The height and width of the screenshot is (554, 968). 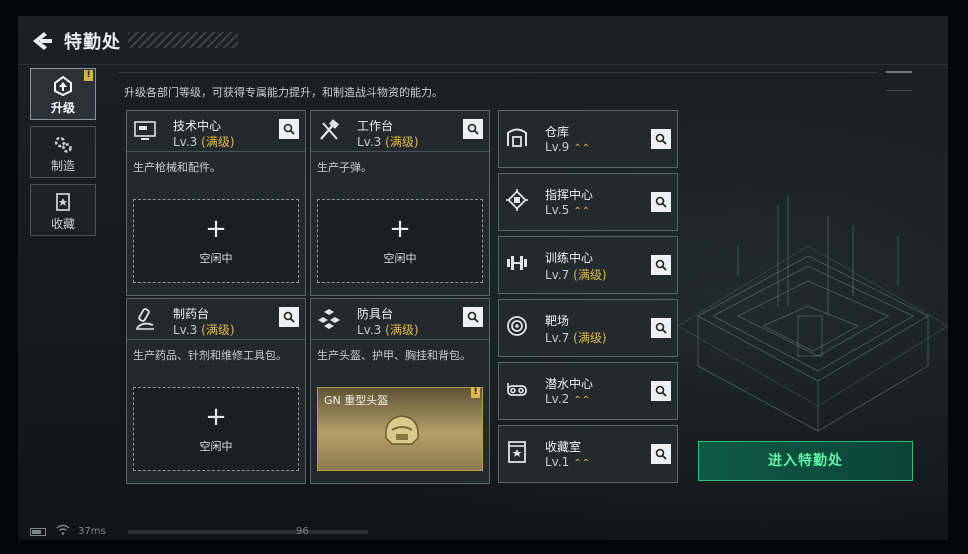 What do you see at coordinates (344, 167) in the screenshot?
I see `department-description: 生产子弹。` at bounding box center [344, 167].